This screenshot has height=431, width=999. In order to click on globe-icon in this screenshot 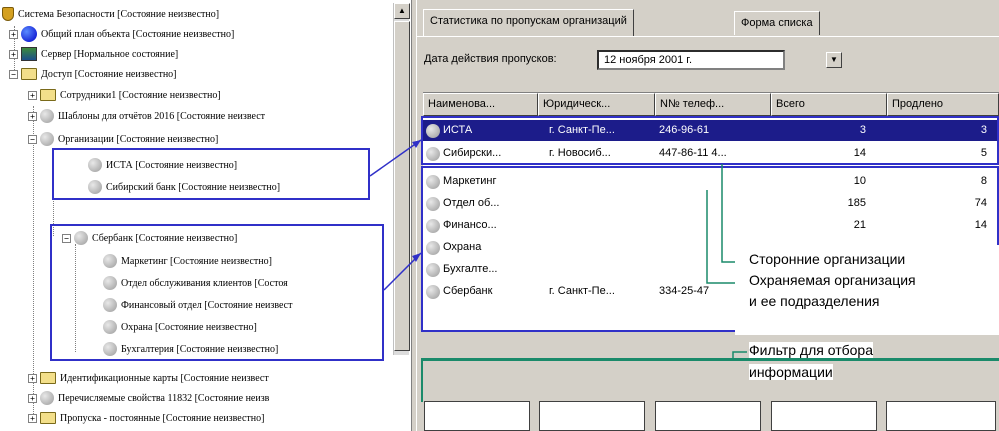, I will do `click(29, 34)`.